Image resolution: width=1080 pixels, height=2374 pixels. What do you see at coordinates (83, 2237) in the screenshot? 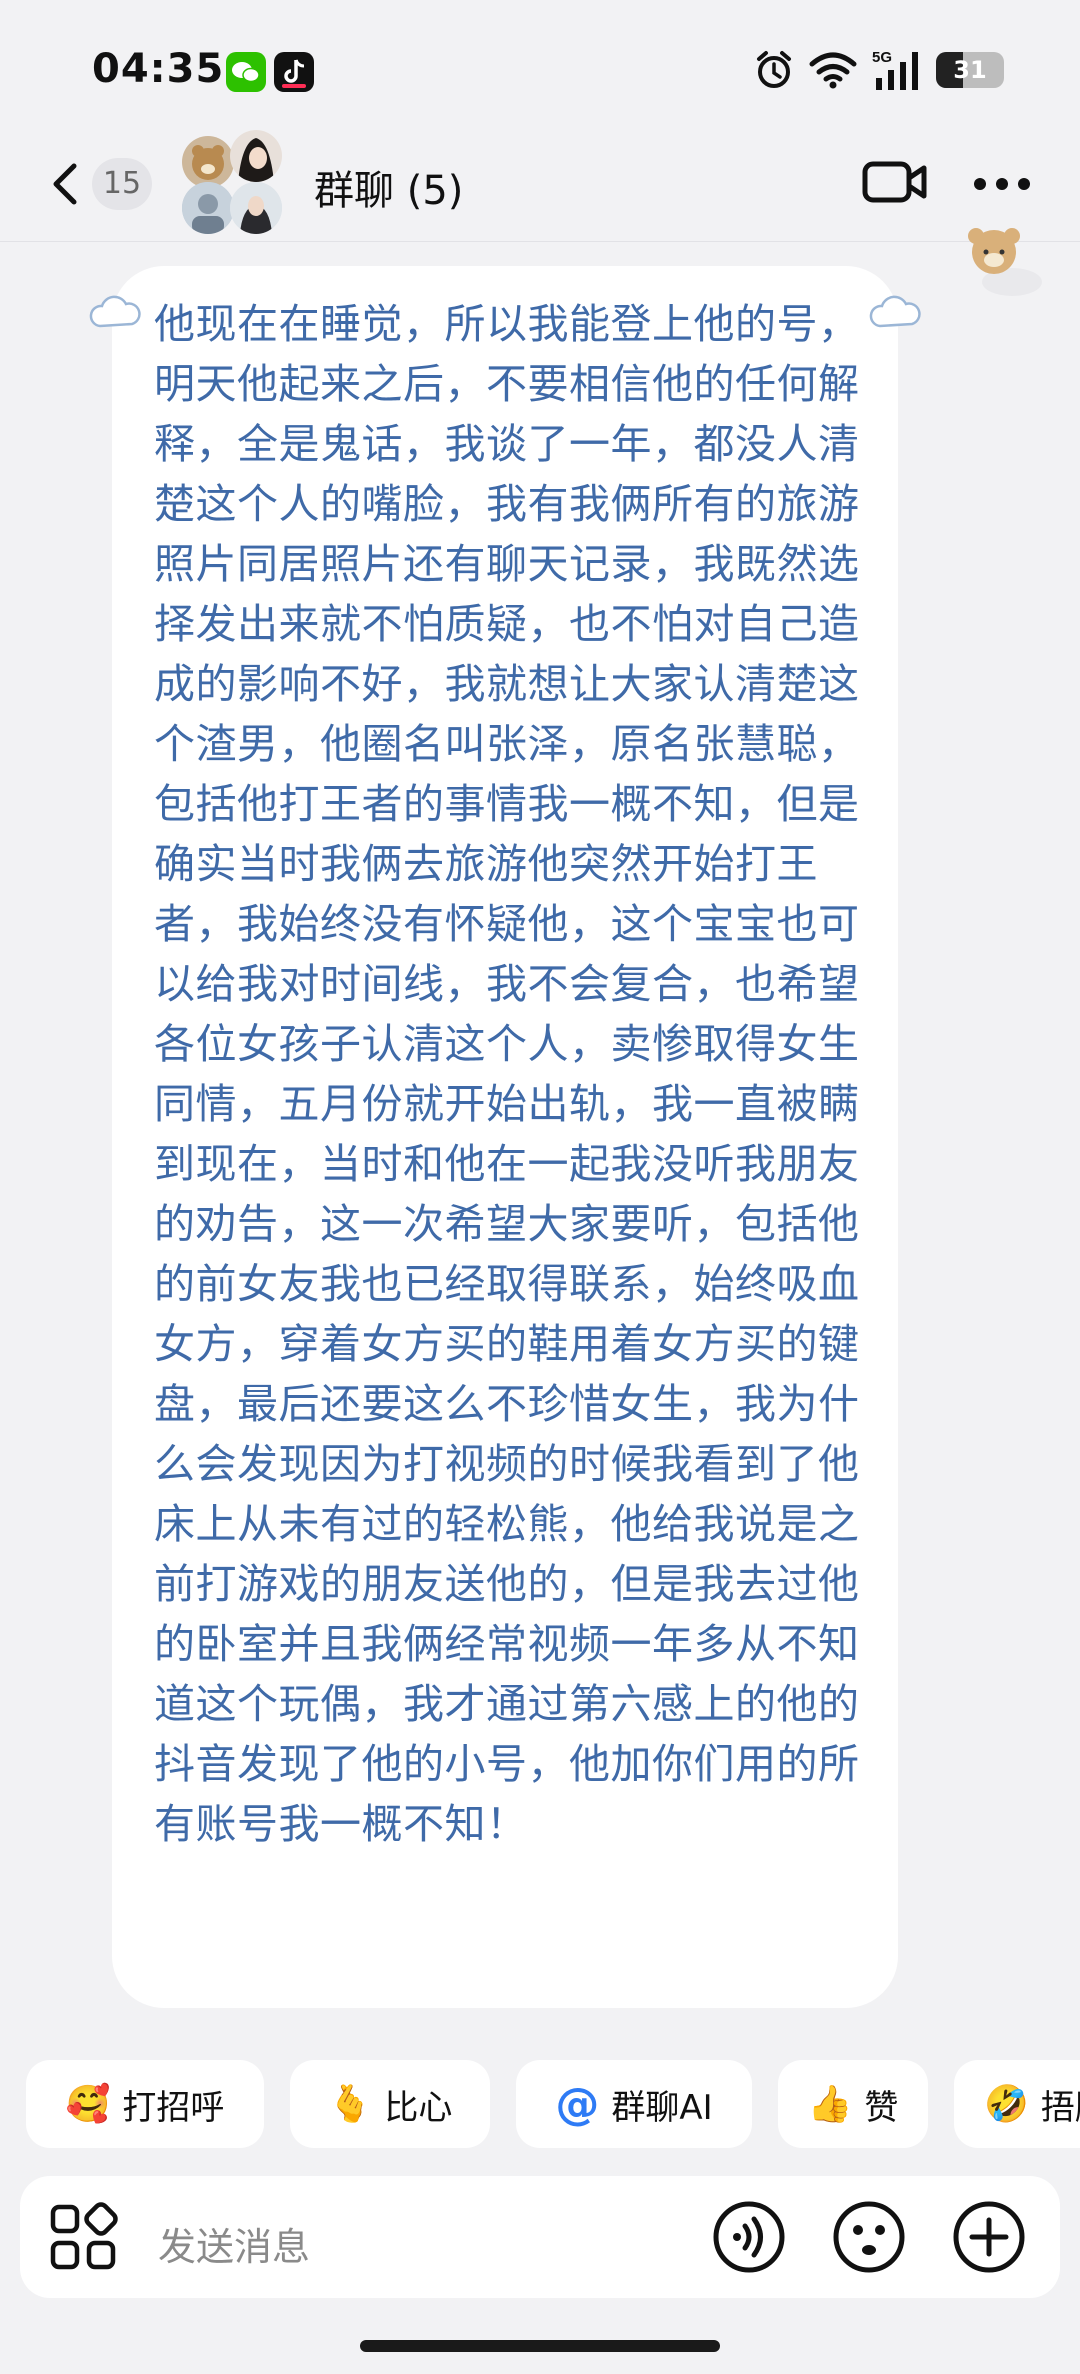
I see `apps-grid-icon` at bounding box center [83, 2237].